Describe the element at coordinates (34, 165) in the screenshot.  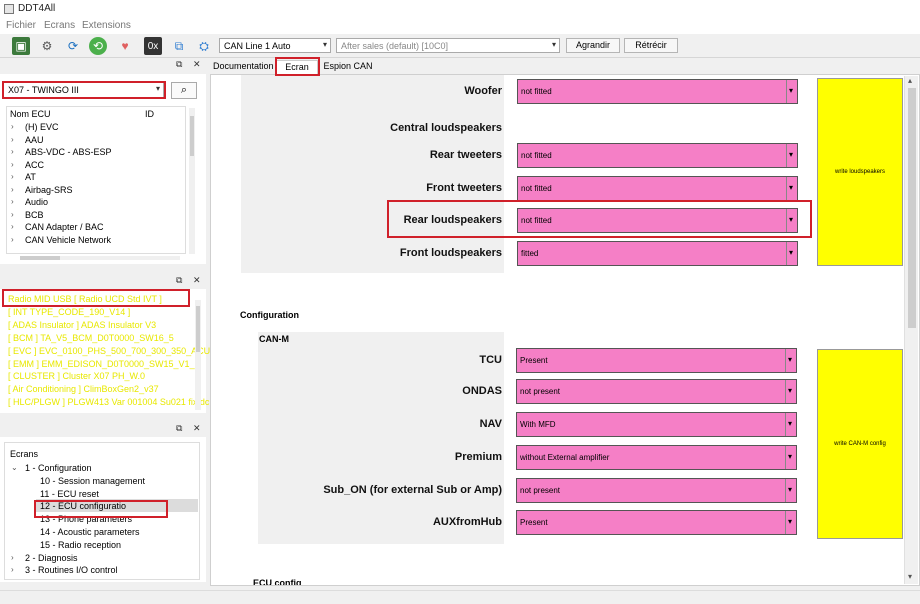
I see `ecu-list-item: ACC` at that location.